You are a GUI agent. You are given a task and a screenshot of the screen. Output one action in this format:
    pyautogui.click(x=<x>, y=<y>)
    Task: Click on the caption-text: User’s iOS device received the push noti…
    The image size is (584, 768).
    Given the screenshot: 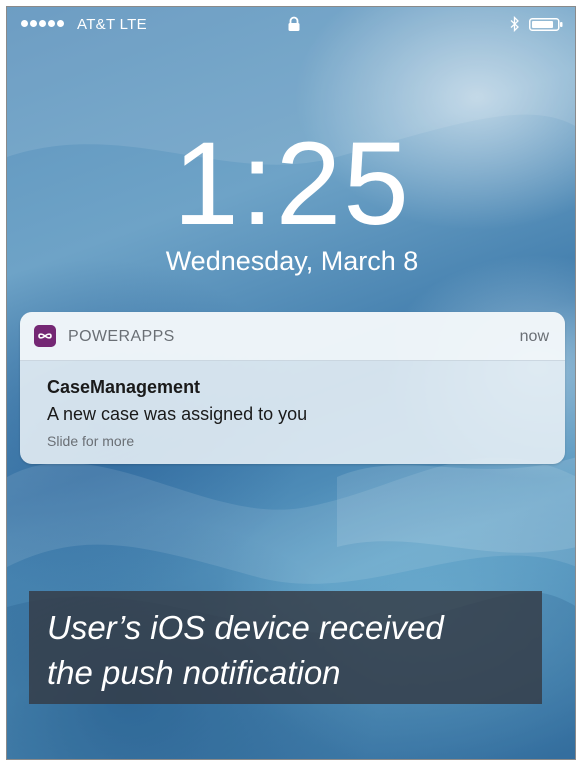 What is the action you would take?
    pyautogui.click(x=292, y=650)
    